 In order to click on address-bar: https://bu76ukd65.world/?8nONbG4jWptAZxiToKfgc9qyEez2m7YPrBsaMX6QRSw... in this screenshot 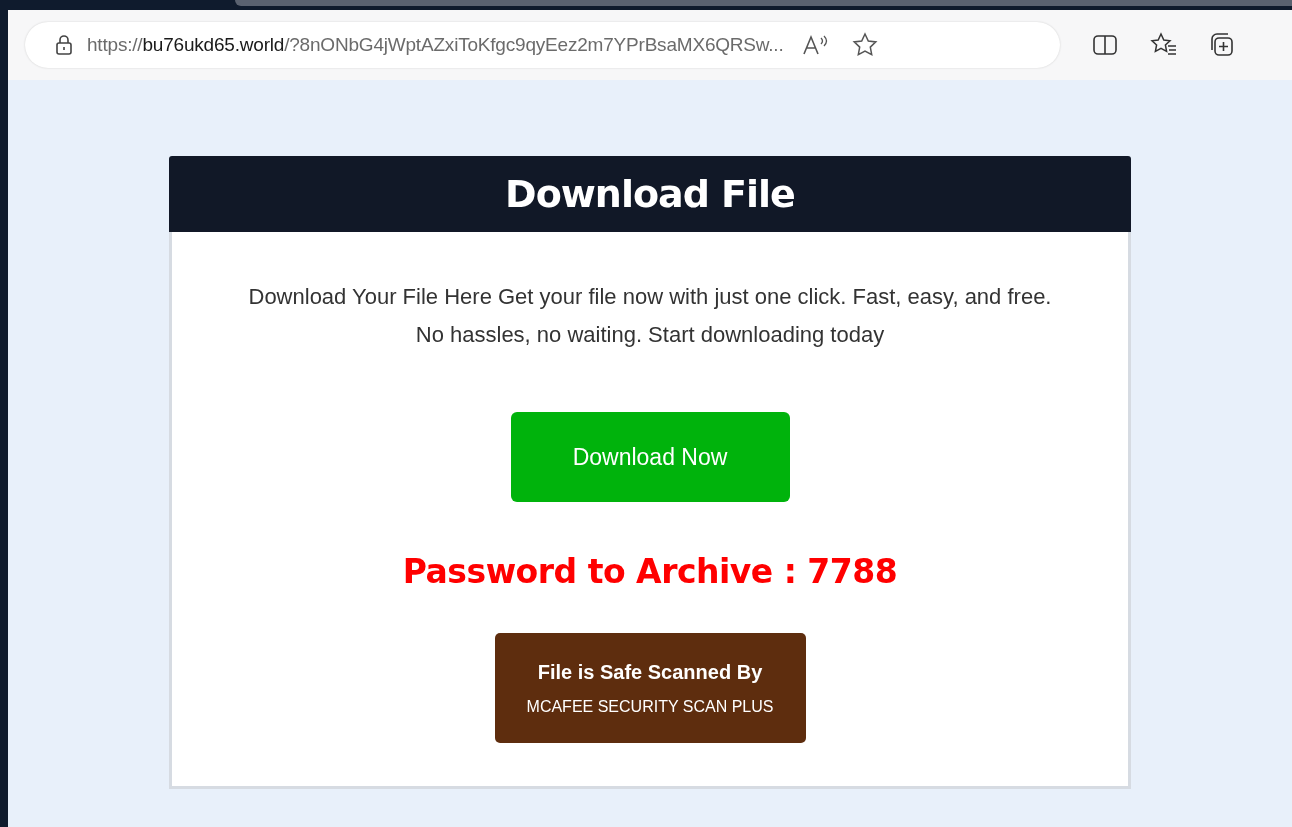, I will do `click(542, 45)`.